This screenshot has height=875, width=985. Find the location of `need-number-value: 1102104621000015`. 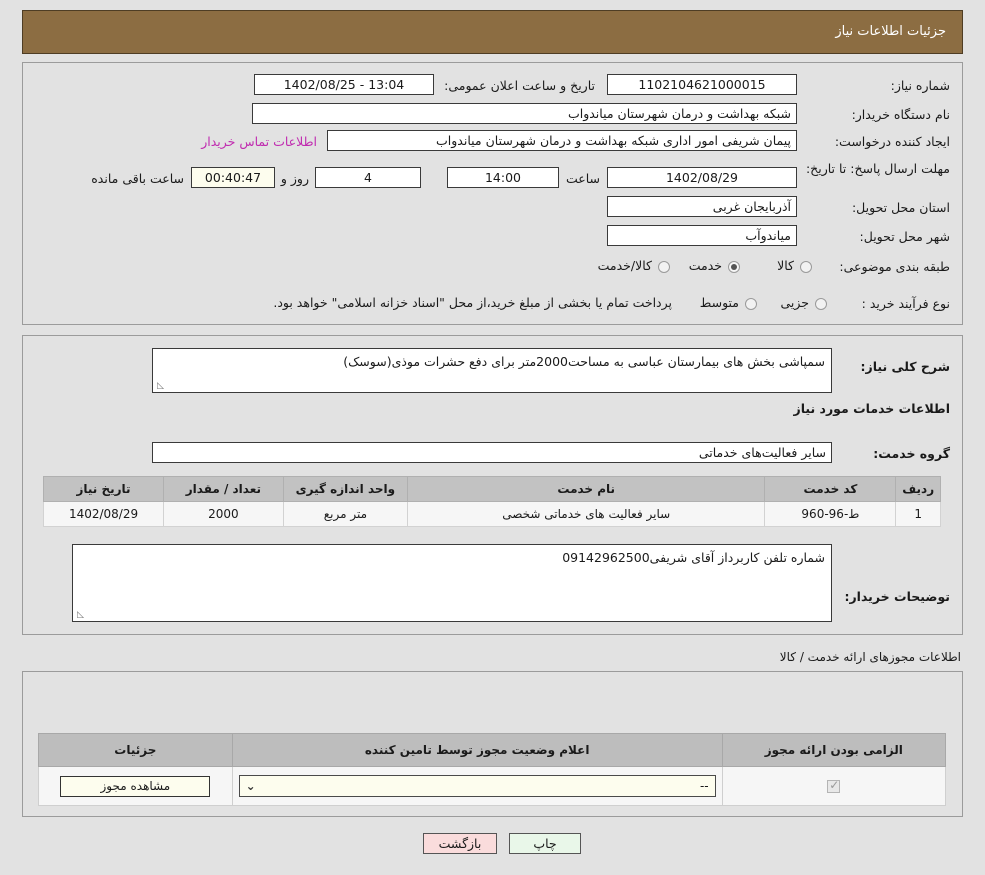

need-number-value: 1102104621000015 is located at coordinates (702, 84).